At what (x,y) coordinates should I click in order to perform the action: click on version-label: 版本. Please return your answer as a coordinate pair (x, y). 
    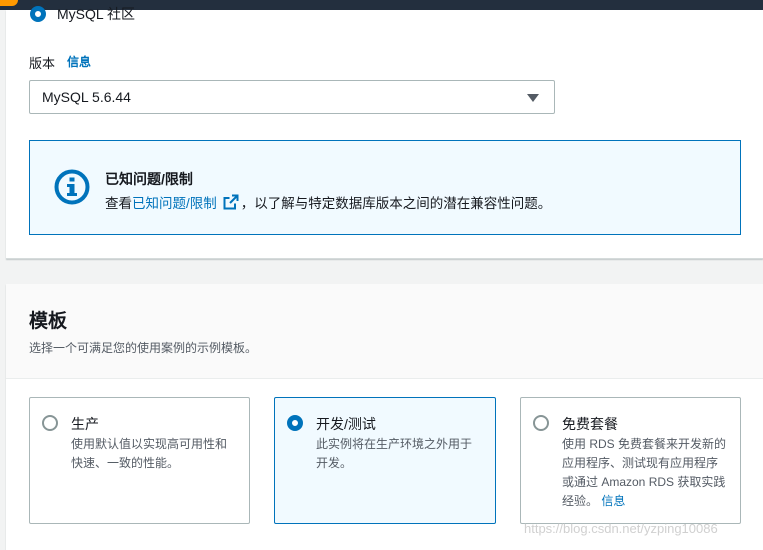
    Looking at the image, I should click on (42, 63).